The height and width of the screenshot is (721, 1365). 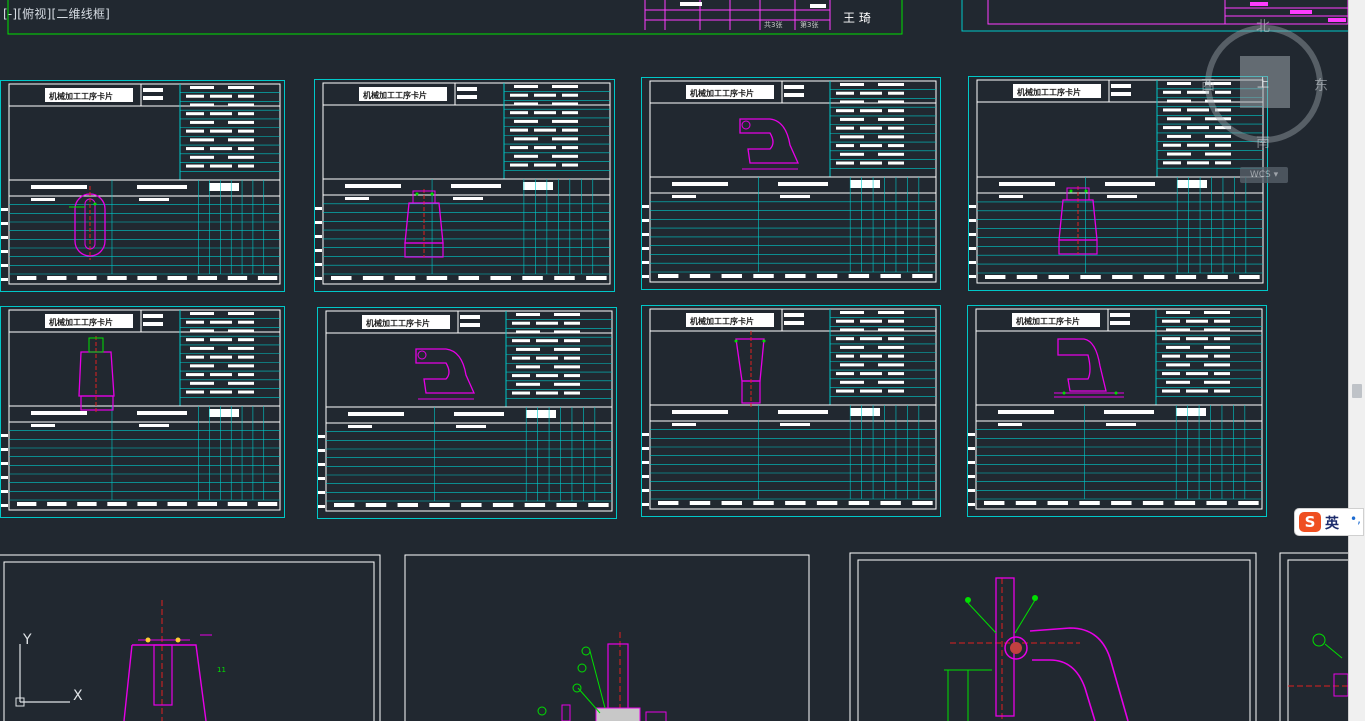 What do you see at coordinates (78, 696) in the screenshot?
I see `ucs-x-label: X` at bounding box center [78, 696].